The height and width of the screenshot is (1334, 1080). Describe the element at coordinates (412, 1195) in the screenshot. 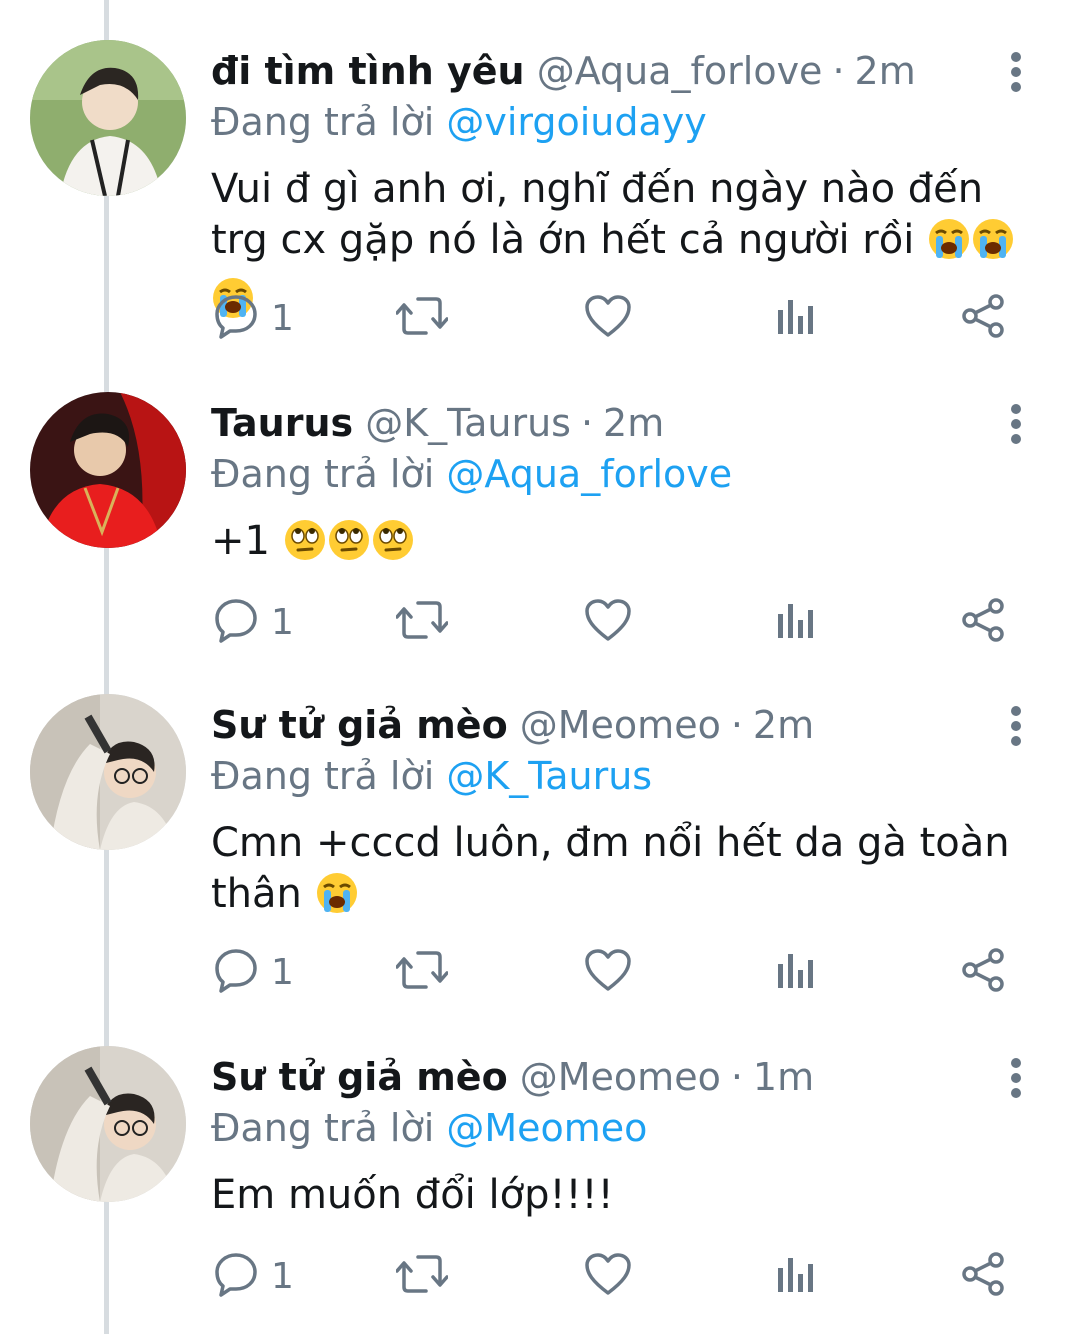

I see `tweet-body: Em muốn đổi lớp!!!!` at that location.